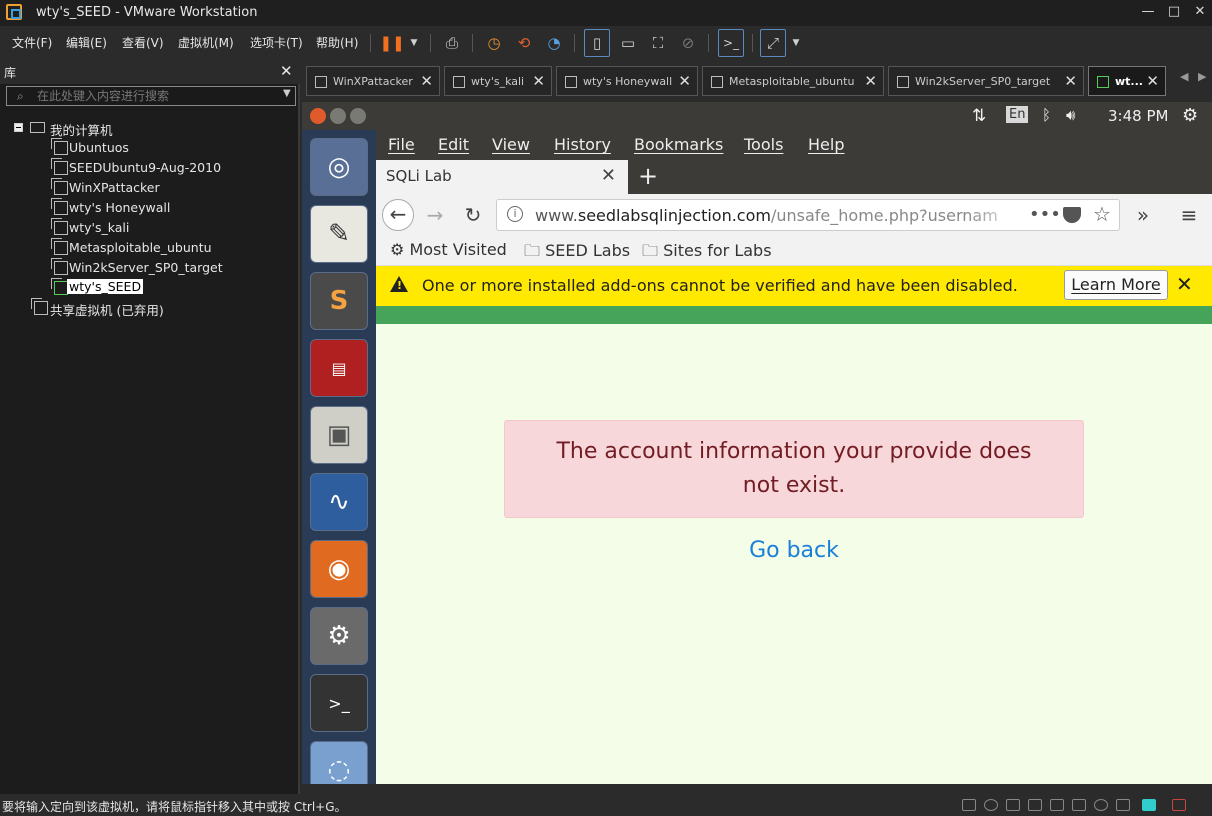  Describe the element at coordinates (1143, 216) in the screenshot. I see `overflow-chevron-icon: »` at that location.